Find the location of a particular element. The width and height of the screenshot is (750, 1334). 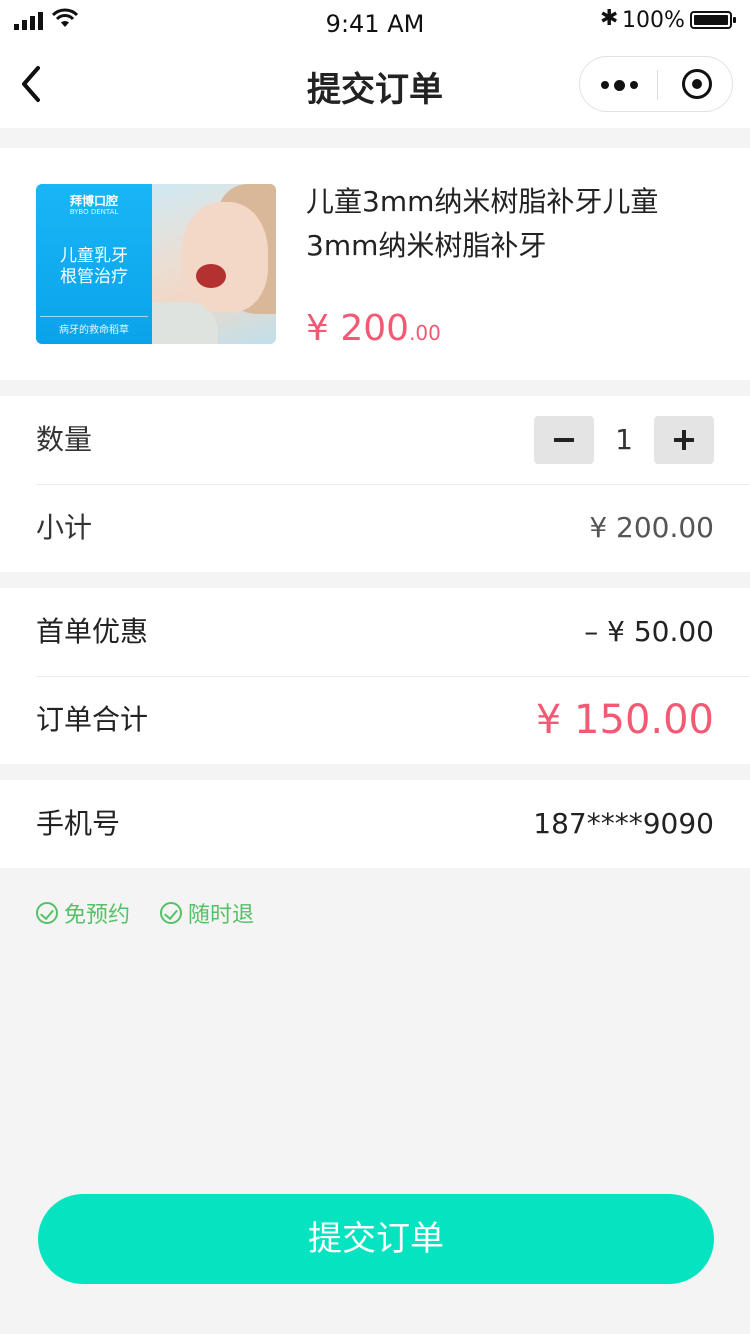

tag-label: 随时退 is located at coordinates (221, 915).